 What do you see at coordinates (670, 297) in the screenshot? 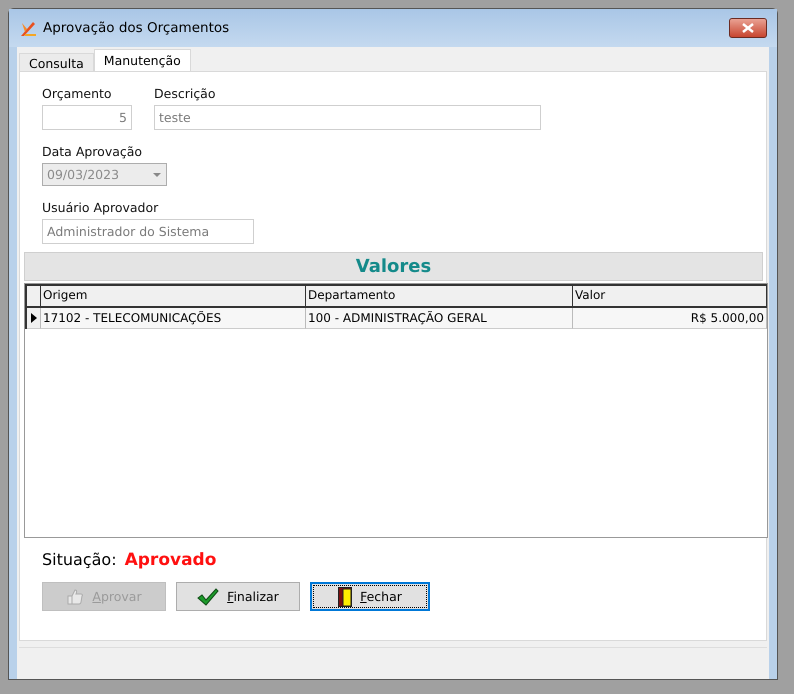
I see `column-header: Valor` at bounding box center [670, 297].